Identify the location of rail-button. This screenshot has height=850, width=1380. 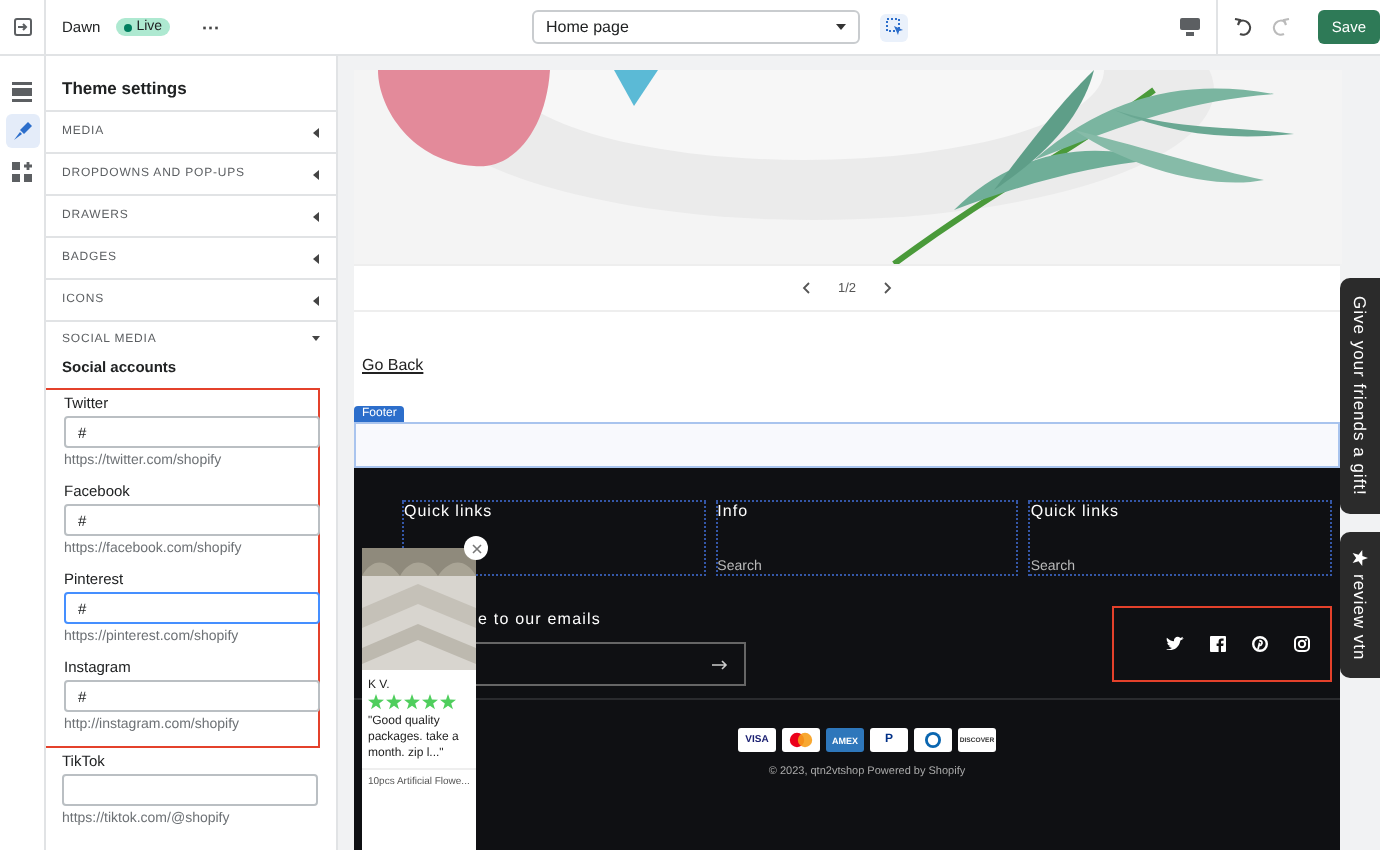
(22, 131).